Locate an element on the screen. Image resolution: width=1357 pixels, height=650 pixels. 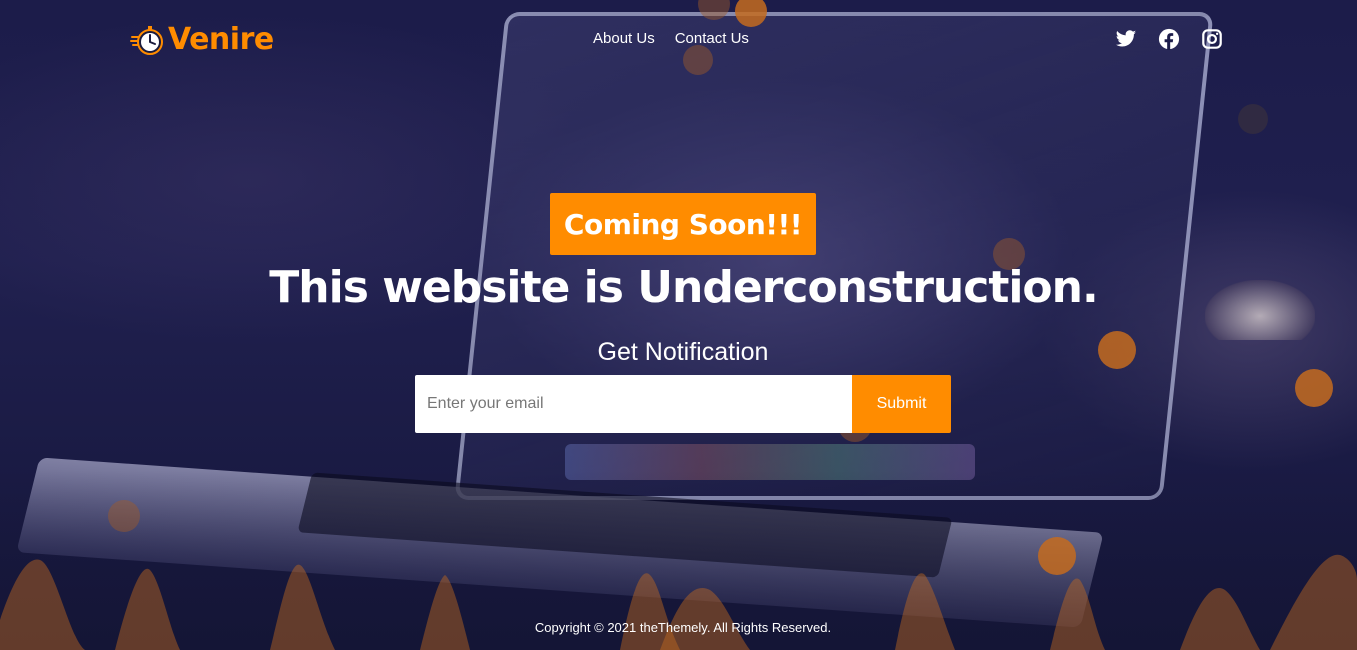
nav-link-contact: Contact Us is located at coordinates (712, 38).